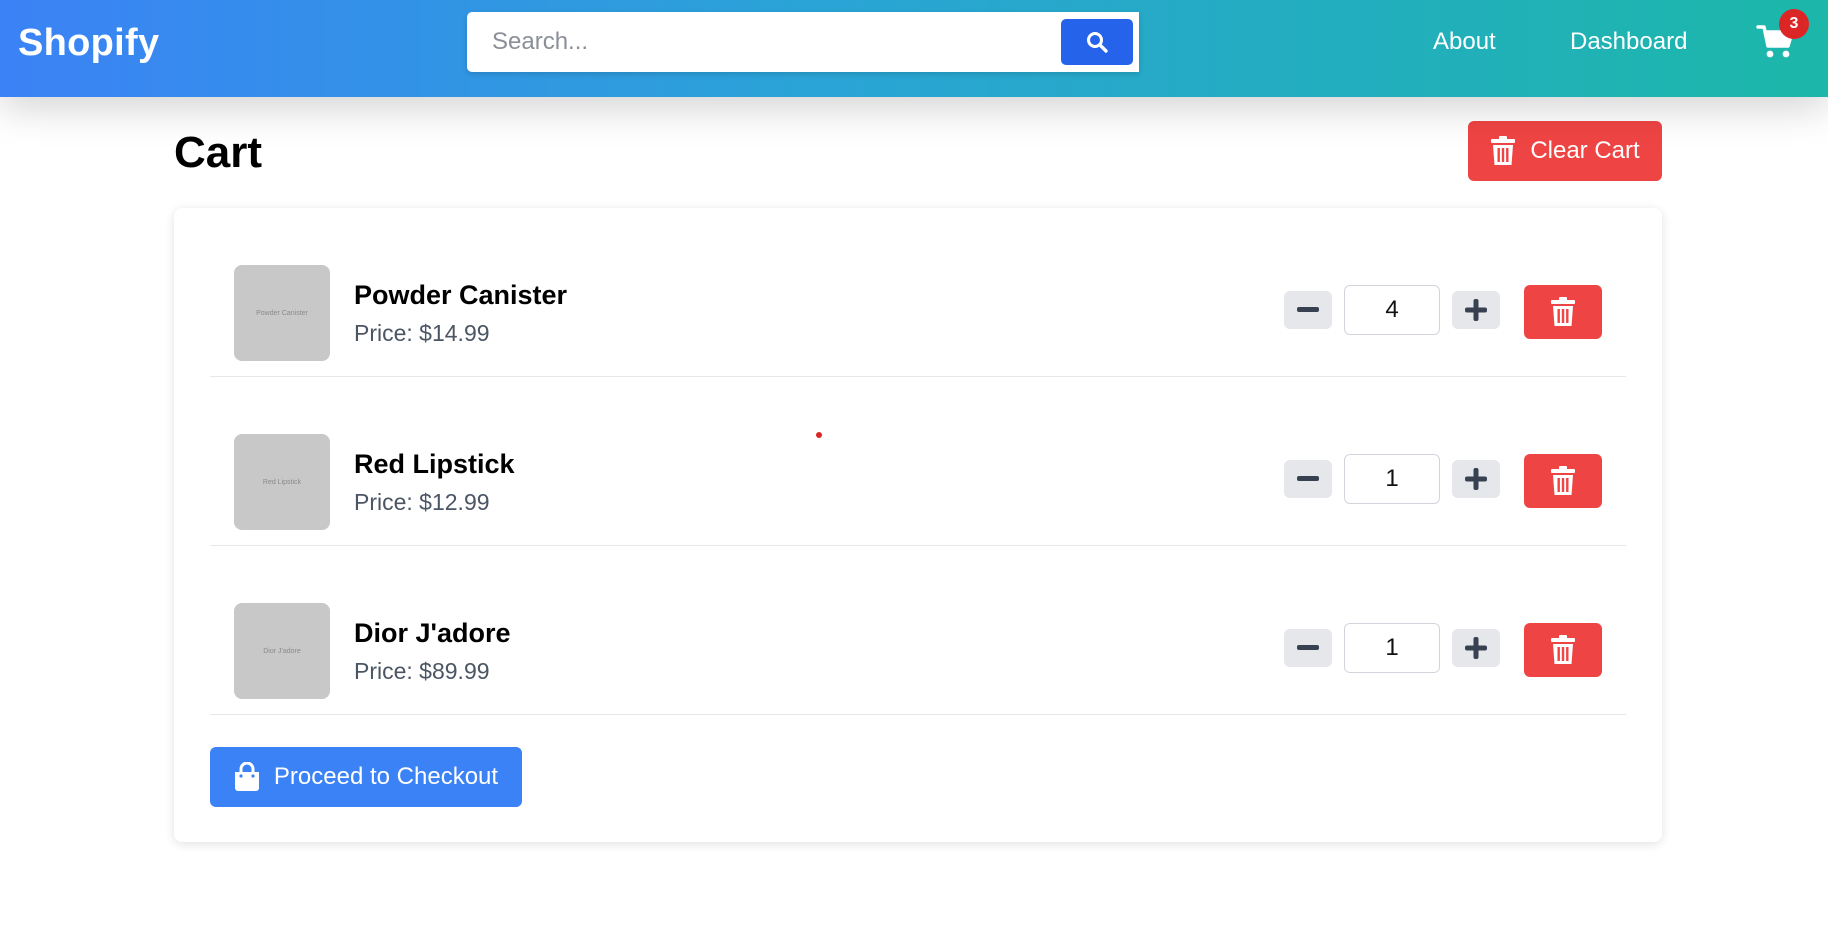  I want to click on brand-logo: Shopify, so click(88, 43).